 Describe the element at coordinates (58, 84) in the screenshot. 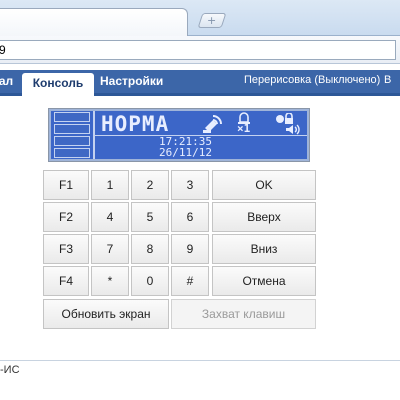

I see `tab-console: Консоль` at that location.